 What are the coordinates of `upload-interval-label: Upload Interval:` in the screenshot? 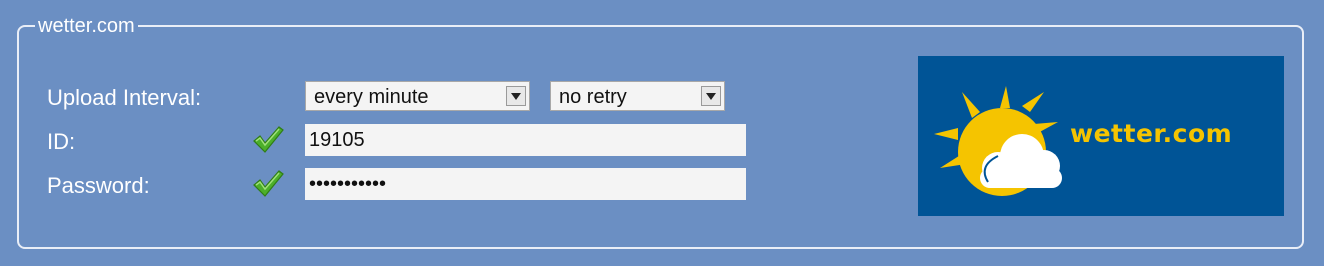 It's located at (124, 97).